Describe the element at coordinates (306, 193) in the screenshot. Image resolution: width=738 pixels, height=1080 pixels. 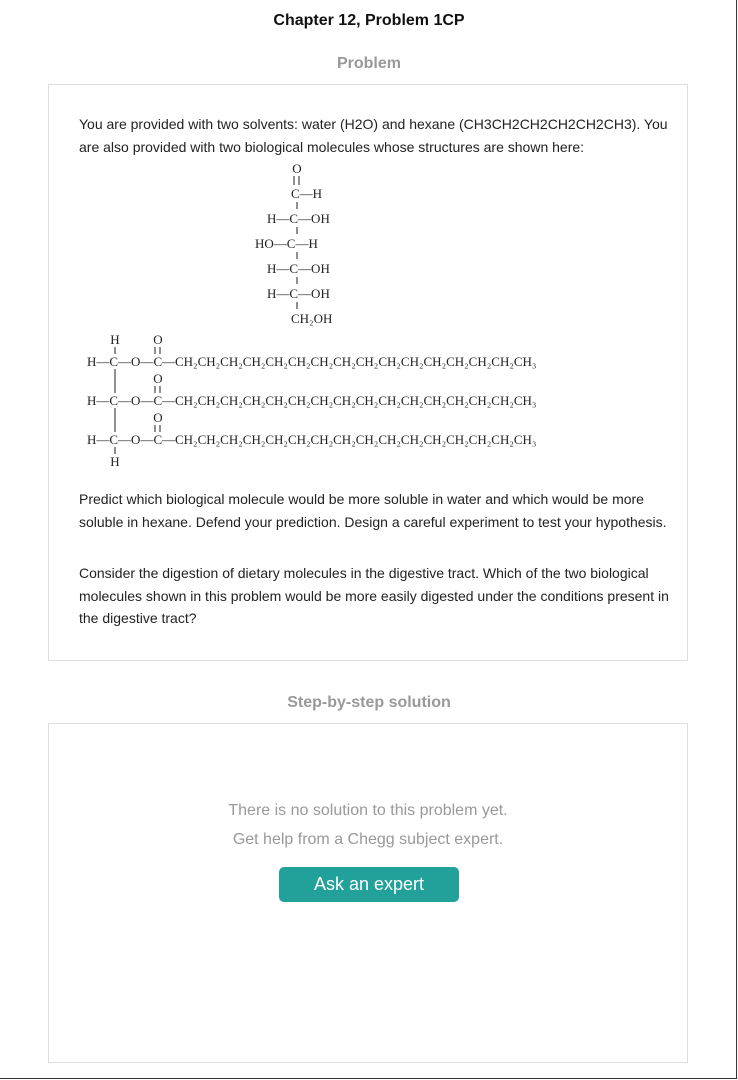
I see `glucose-aldehyde-row: C—H` at that location.